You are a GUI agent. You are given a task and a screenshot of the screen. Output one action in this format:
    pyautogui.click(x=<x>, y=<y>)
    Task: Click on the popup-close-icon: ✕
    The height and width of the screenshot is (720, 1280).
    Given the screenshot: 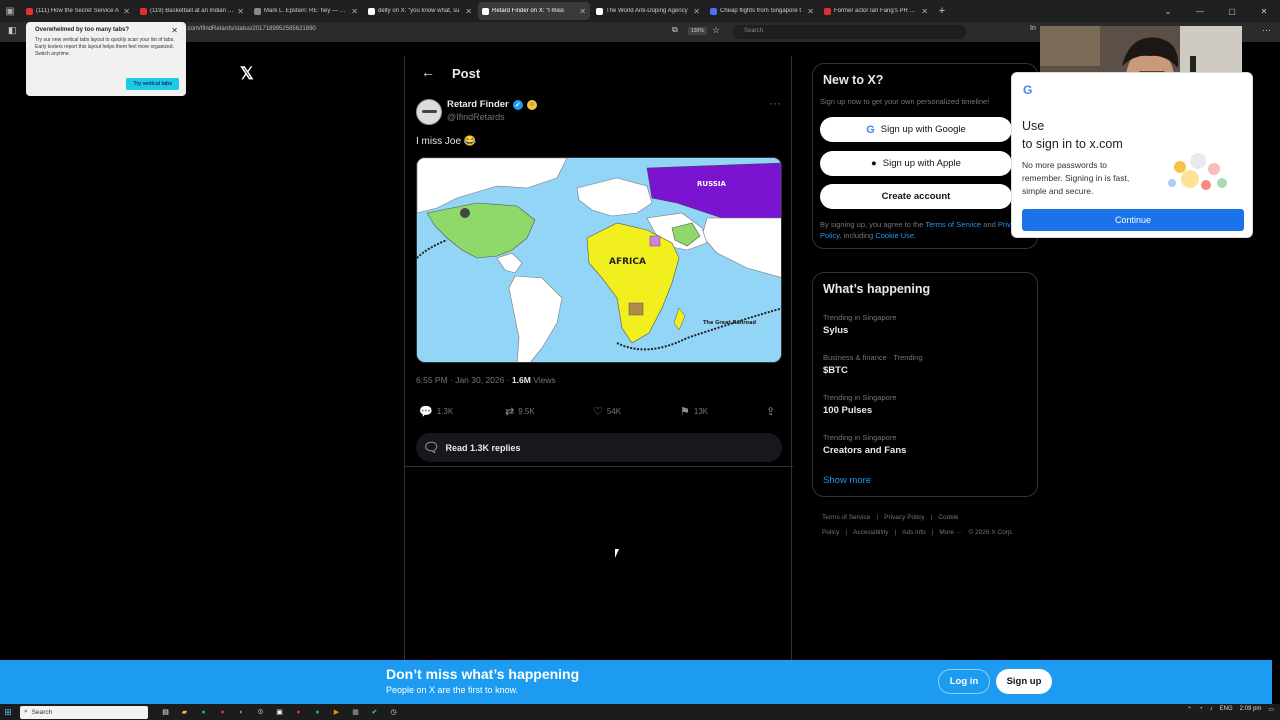 What is the action you would take?
    pyautogui.click(x=174, y=30)
    